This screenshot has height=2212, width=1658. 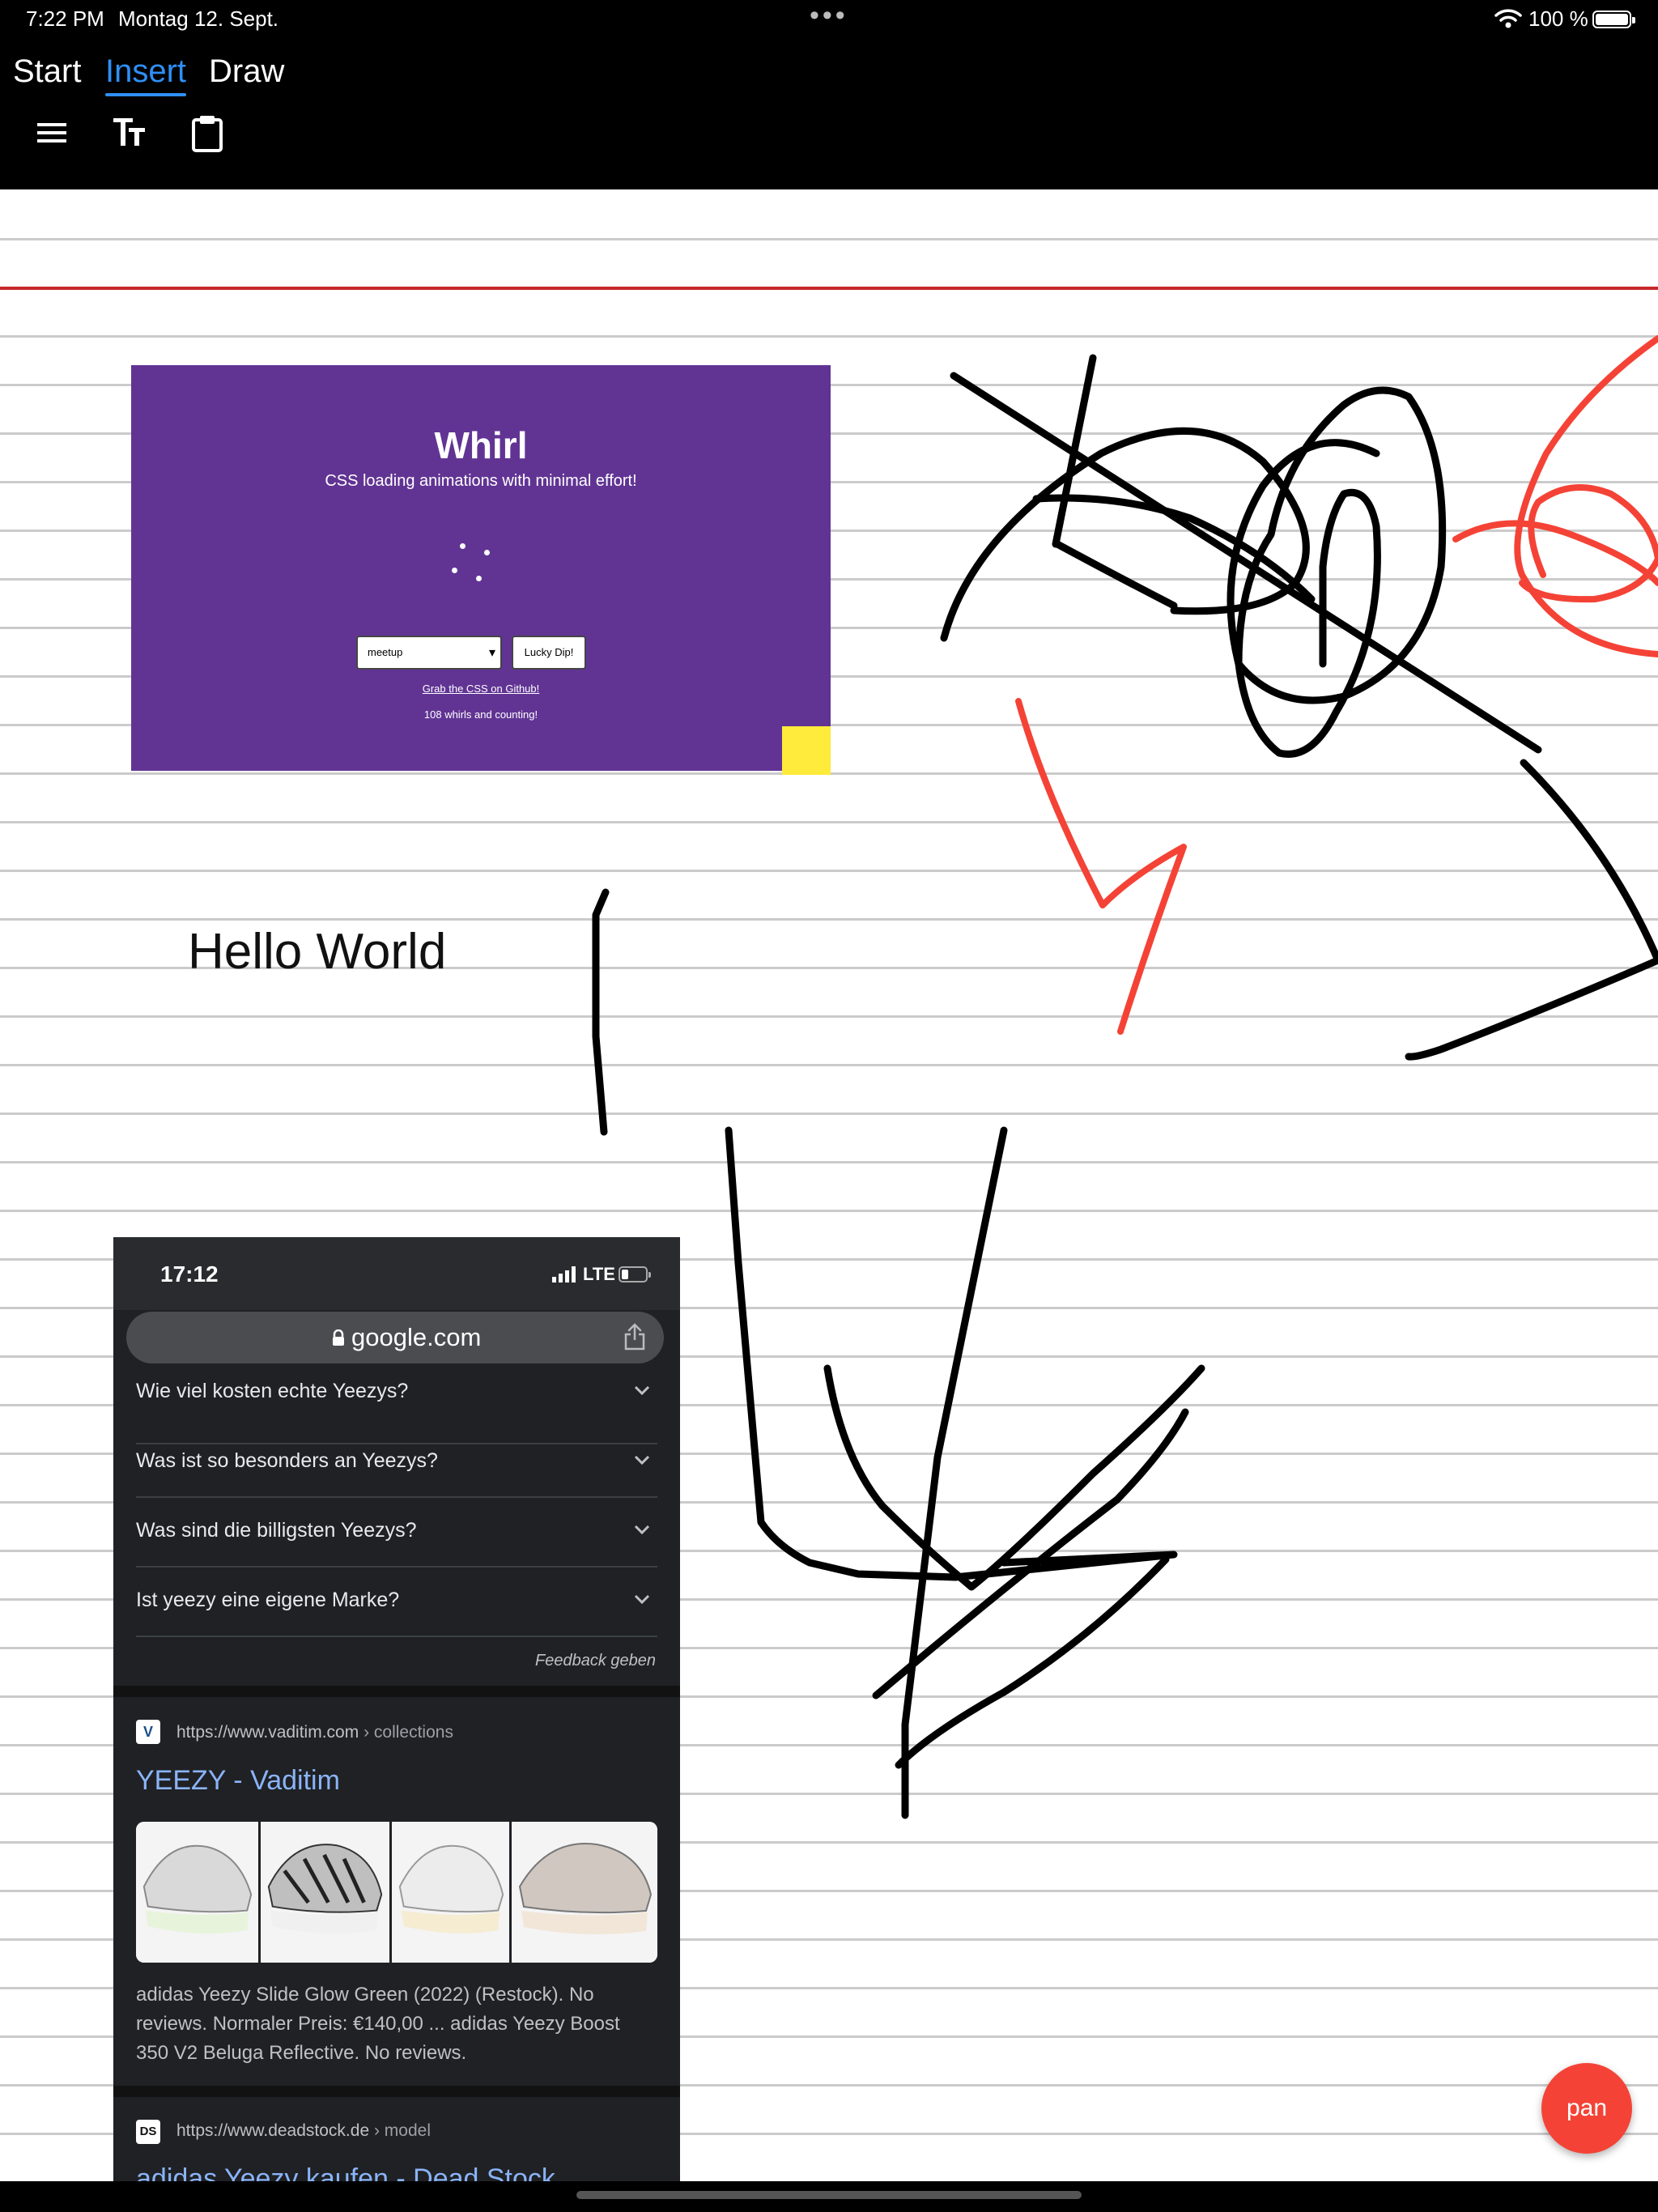 I want to click on result-domain: https://www.vaditim.com, so click(x=267, y=1732).